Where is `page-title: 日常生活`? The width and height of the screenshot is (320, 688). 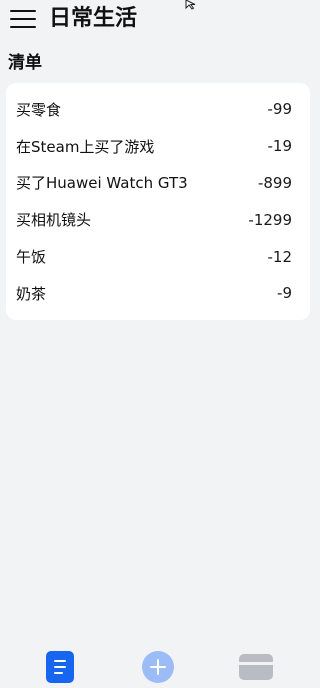
page-title: 日常生活 is located at coordinates (93, 18).